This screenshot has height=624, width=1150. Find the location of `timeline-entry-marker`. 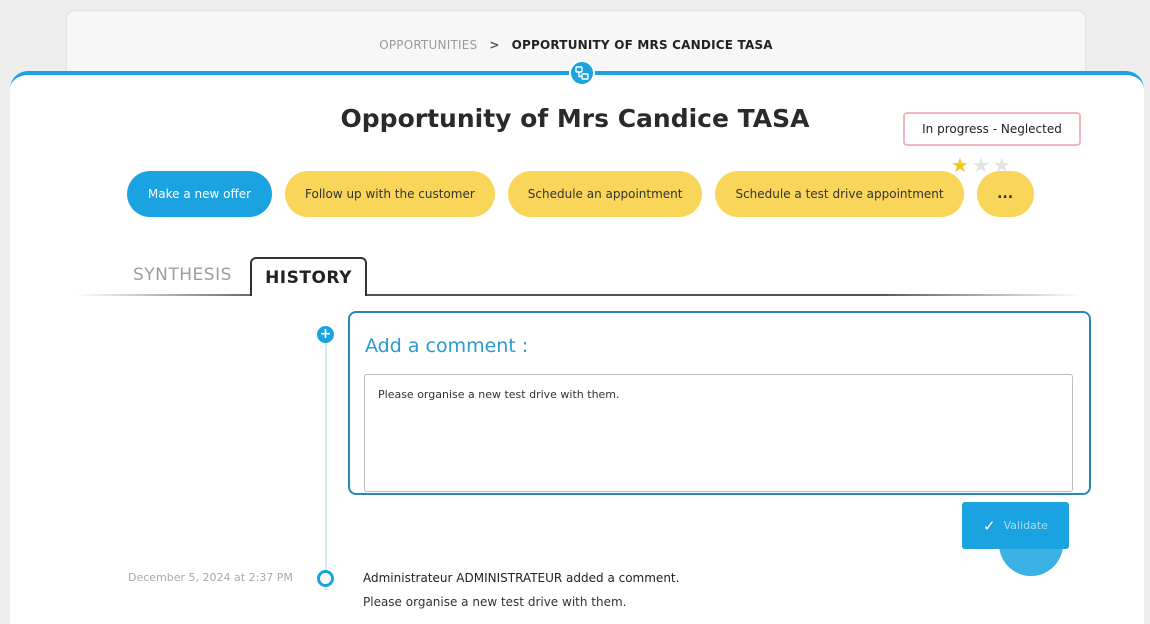

timeline-entry-marker is located at coordinates (325, 578).